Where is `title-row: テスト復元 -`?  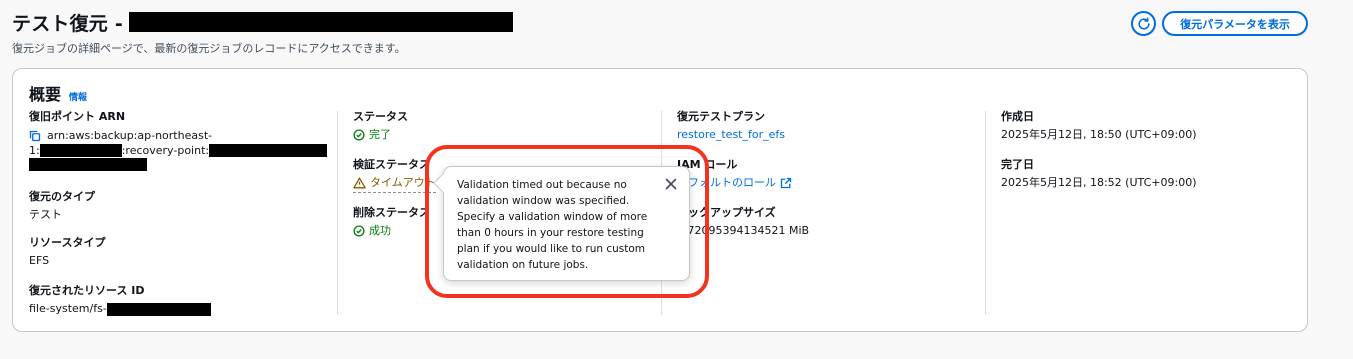 title-row: テスト復元 - is located at coordinates (262, 22).